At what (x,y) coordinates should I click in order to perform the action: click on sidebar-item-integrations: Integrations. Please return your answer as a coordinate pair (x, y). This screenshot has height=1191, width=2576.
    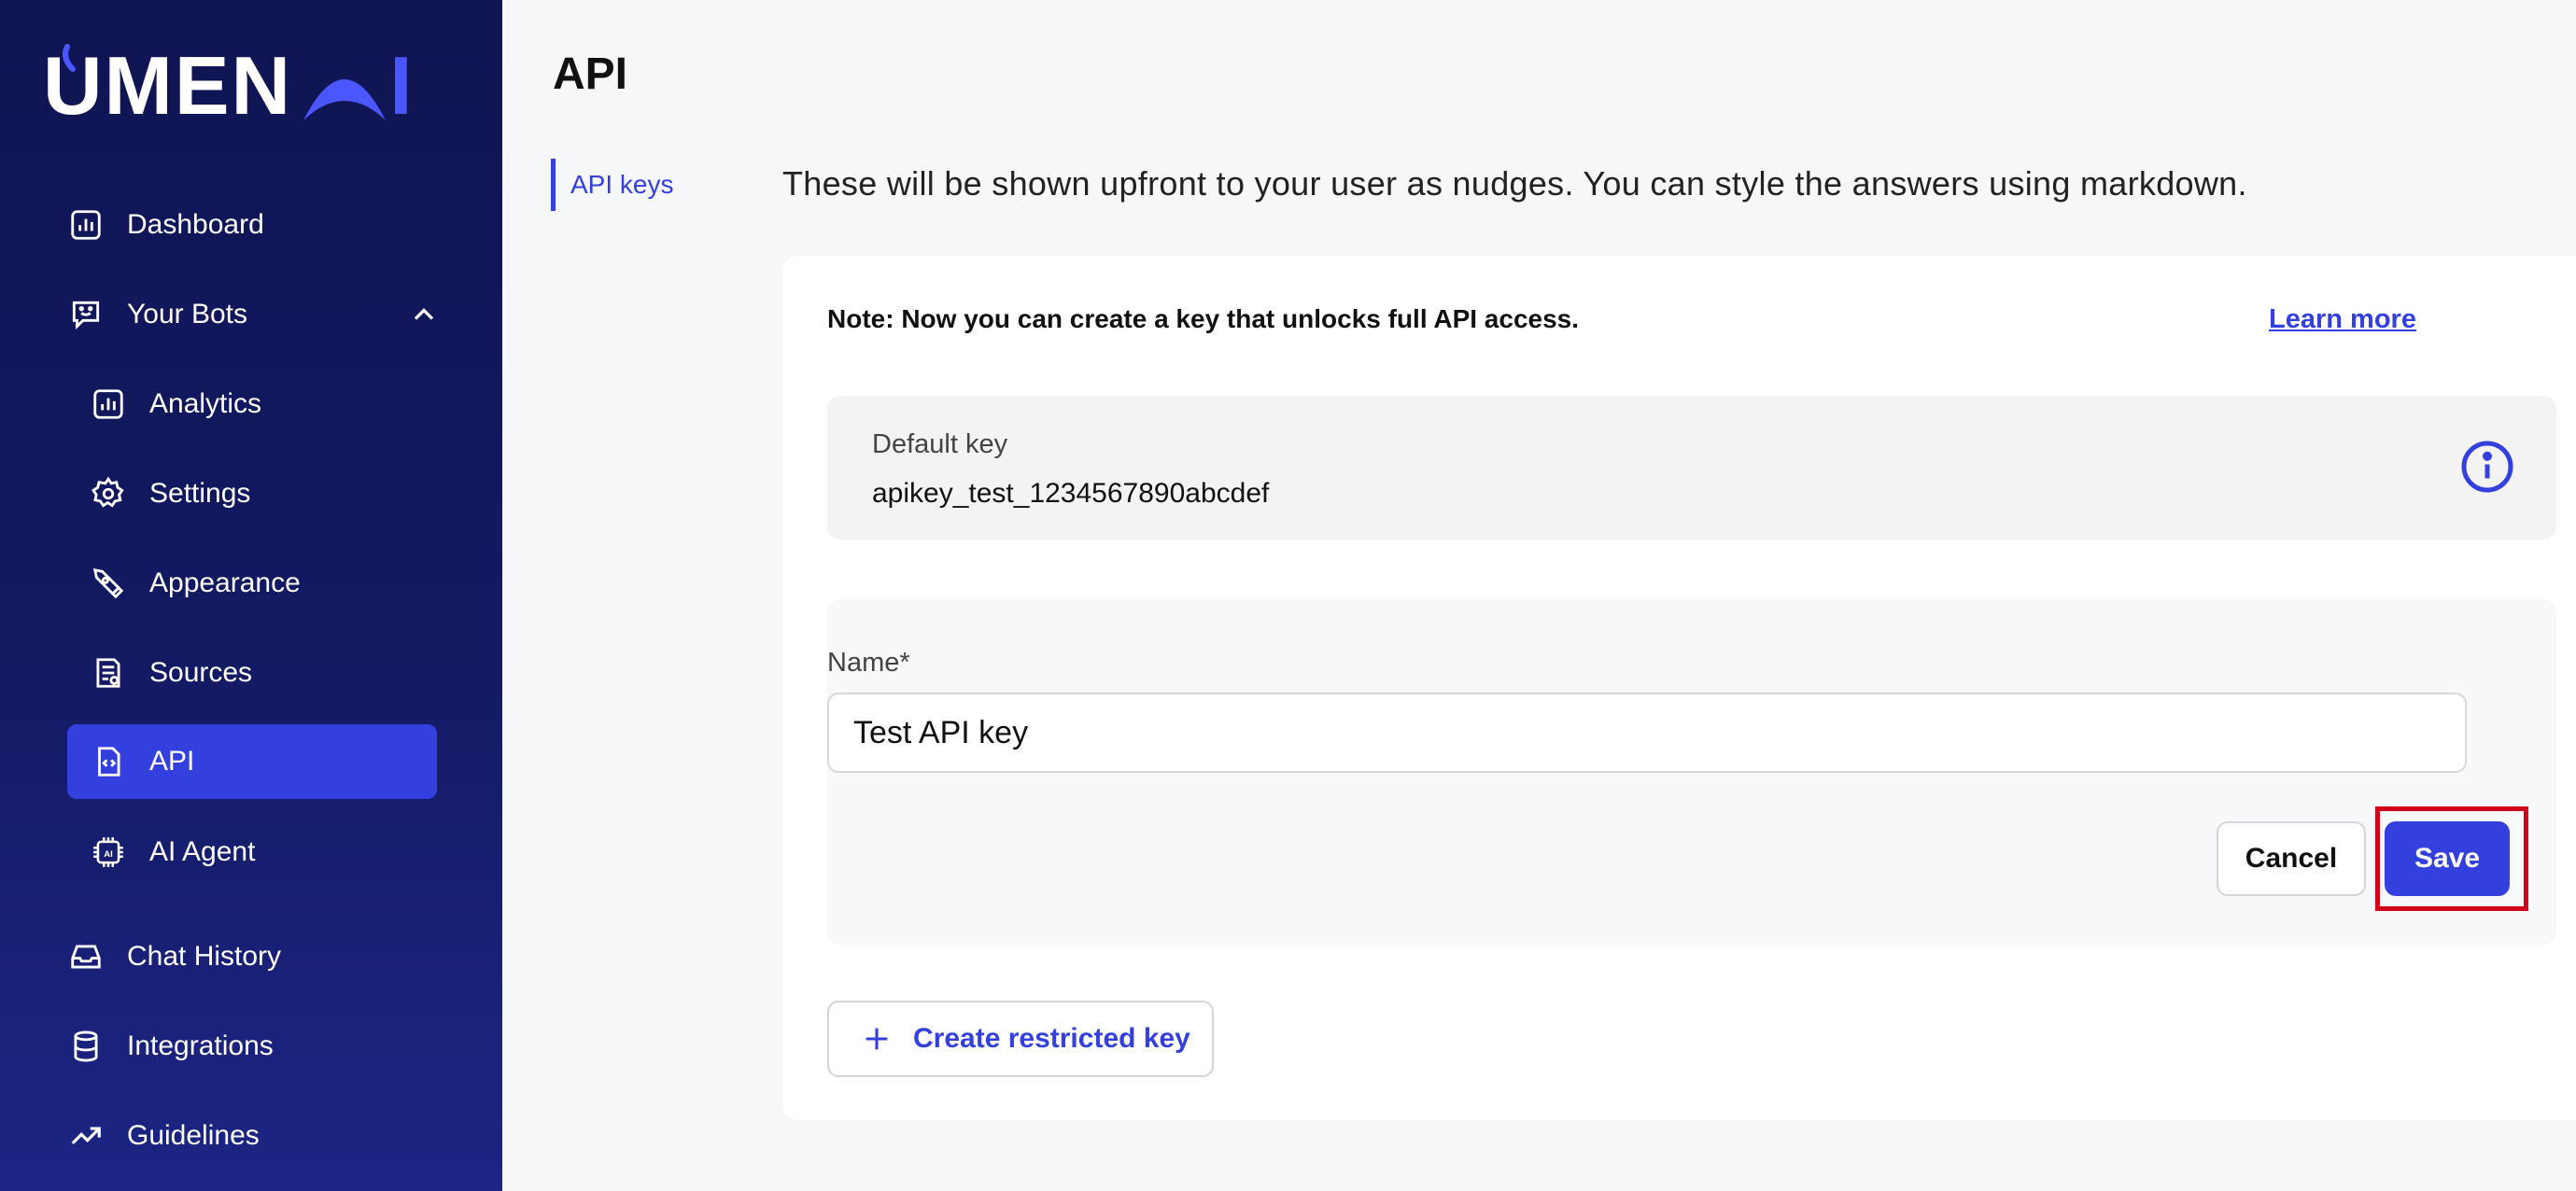
    Looking at the image, I should click on (170, 1046).